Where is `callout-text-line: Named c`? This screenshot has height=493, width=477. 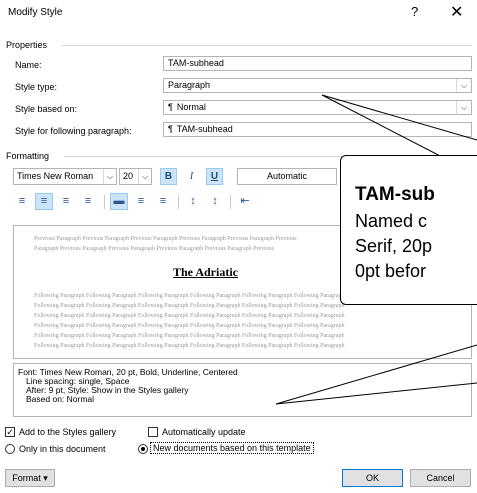
callout-text-line: Named c is located at coordinates (391, 221).